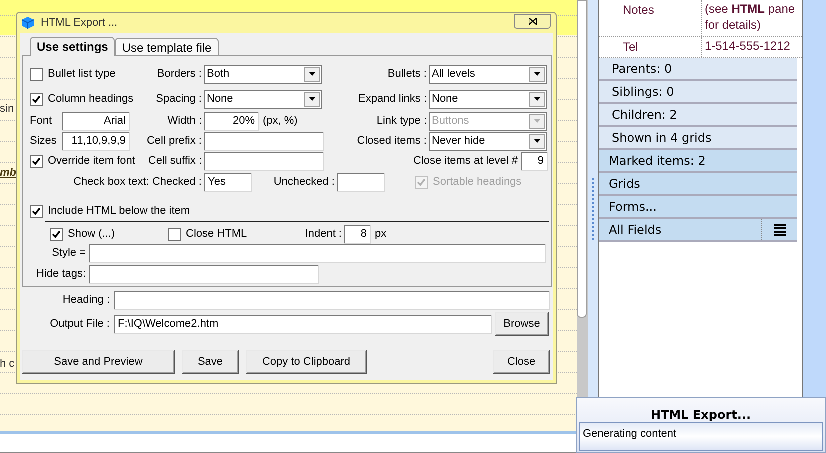 The width and height of the screenshot is (826, 453). What do you see at coordinates (488, 74) in the screenshot?
I see `dropdown: All levels` at bounding box center [488, 74].